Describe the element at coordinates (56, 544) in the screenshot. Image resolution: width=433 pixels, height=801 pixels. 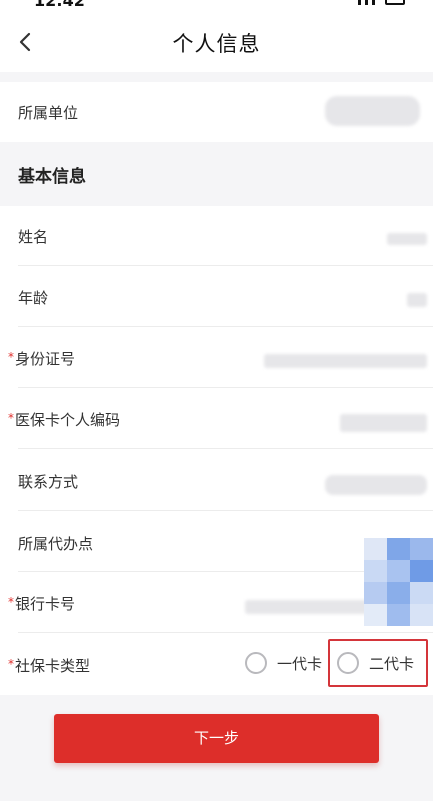
I see `agency-label: 所属代办点` at that location.